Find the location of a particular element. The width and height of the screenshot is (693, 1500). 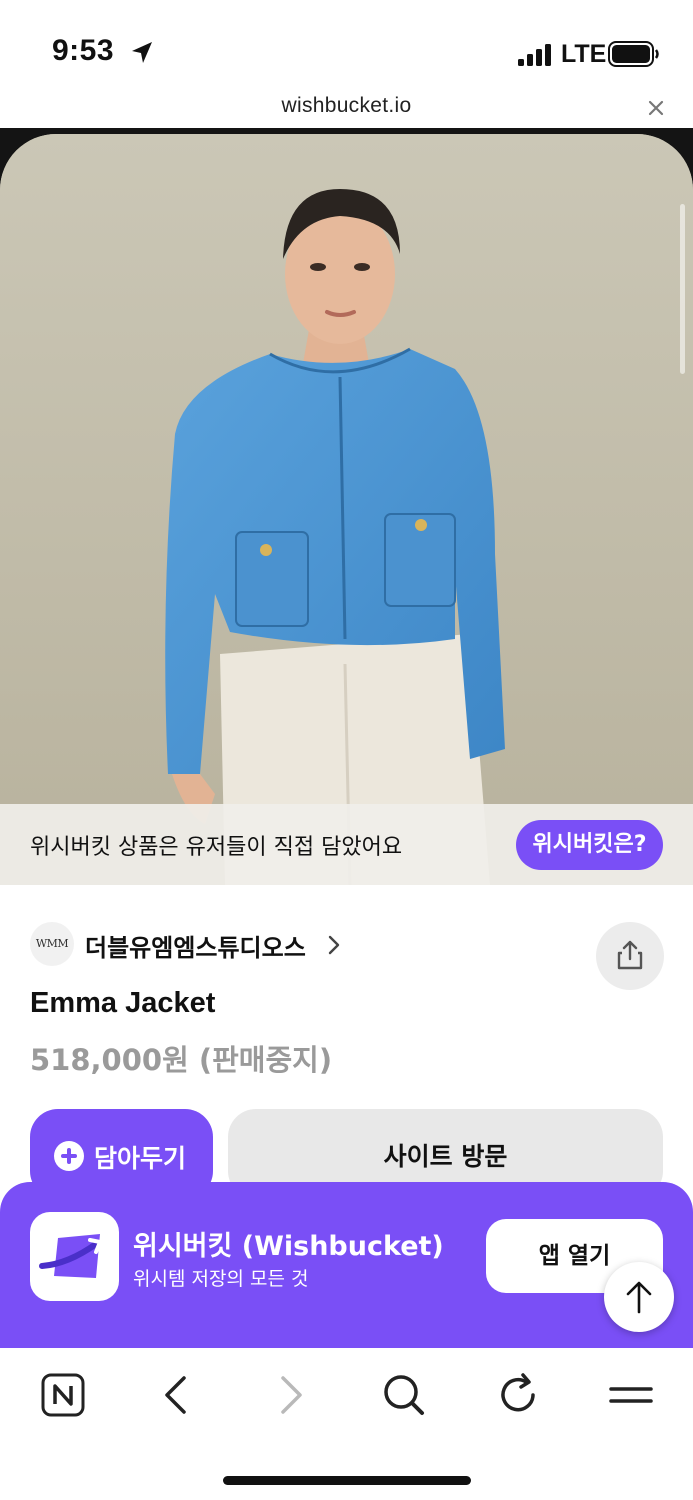

arrow-up-icon is located at coordinates (639, 1297).